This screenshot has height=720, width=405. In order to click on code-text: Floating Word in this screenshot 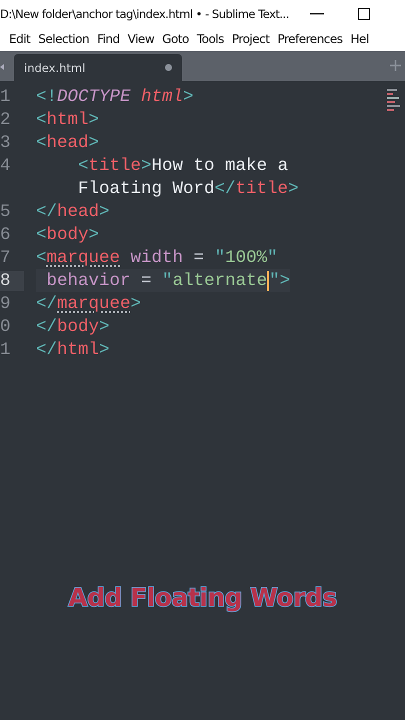, I will do `click(146, 188)`.